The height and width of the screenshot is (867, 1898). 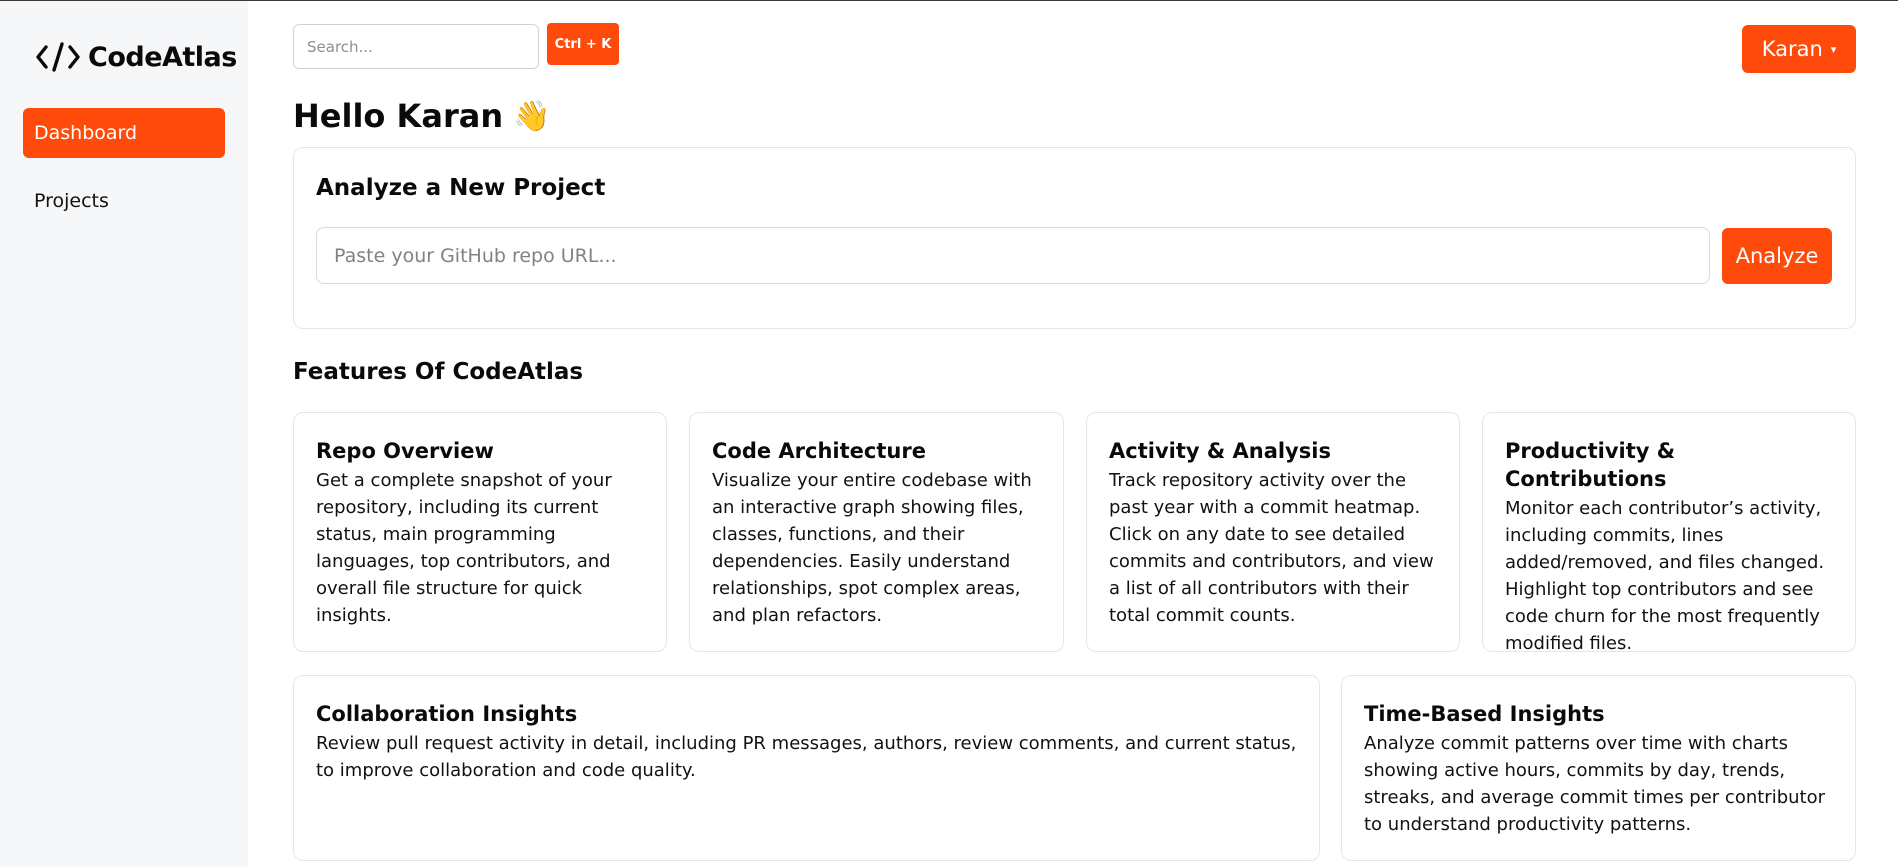 I want to click on user-name: Karan, so click(x=1792, y=49).